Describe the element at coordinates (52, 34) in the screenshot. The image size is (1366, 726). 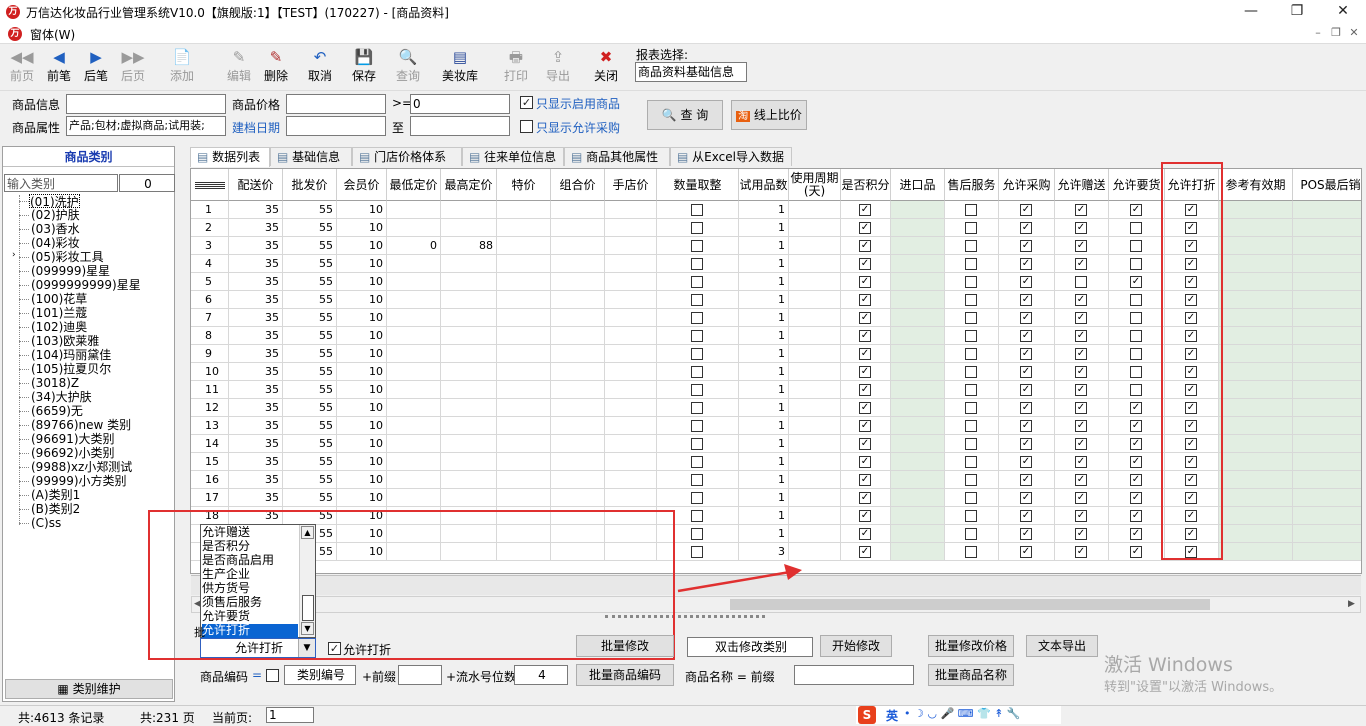
I see `menu-window: 窗体(W)` at that location.